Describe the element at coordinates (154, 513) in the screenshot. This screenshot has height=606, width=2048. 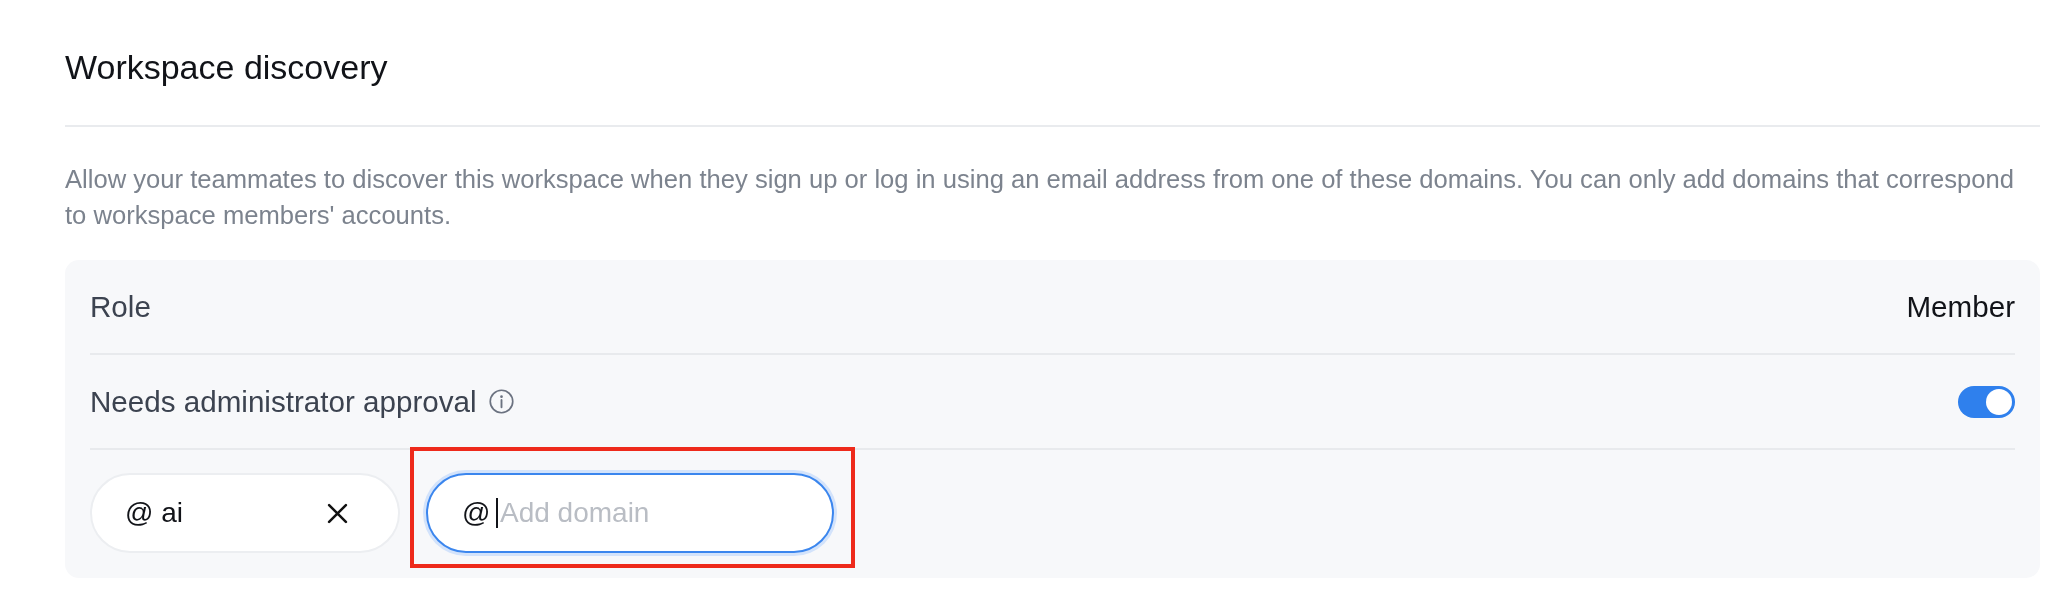
I see `domain-label: @ ai` at that location.